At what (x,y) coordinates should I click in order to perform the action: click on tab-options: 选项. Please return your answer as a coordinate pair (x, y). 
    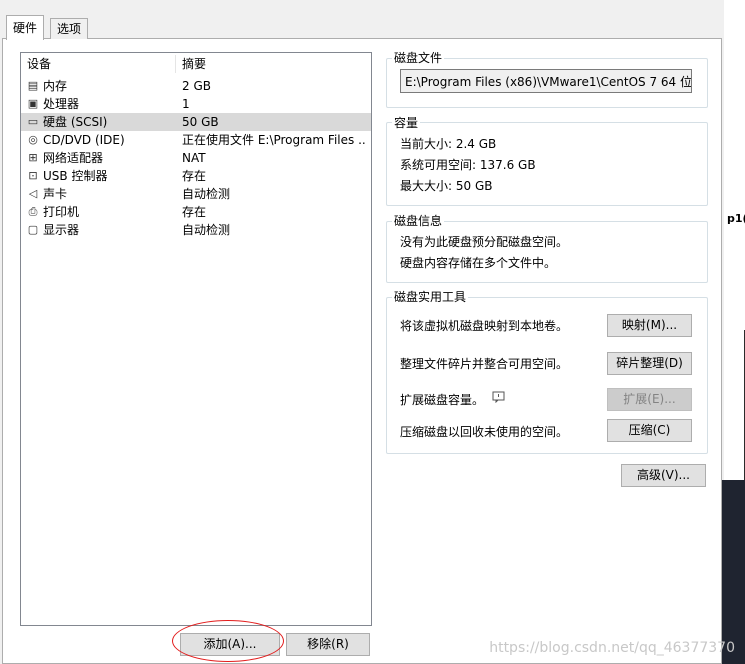
    Looking at the image, I should click on (69, 28).